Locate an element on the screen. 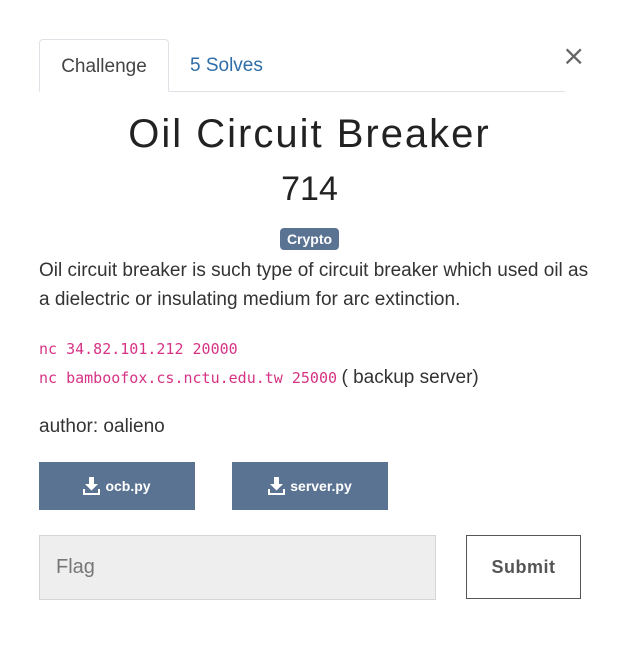 This screenshot has width=619, height=656. download-ocb-button: ocb.py is located at coordinates (117, 486).